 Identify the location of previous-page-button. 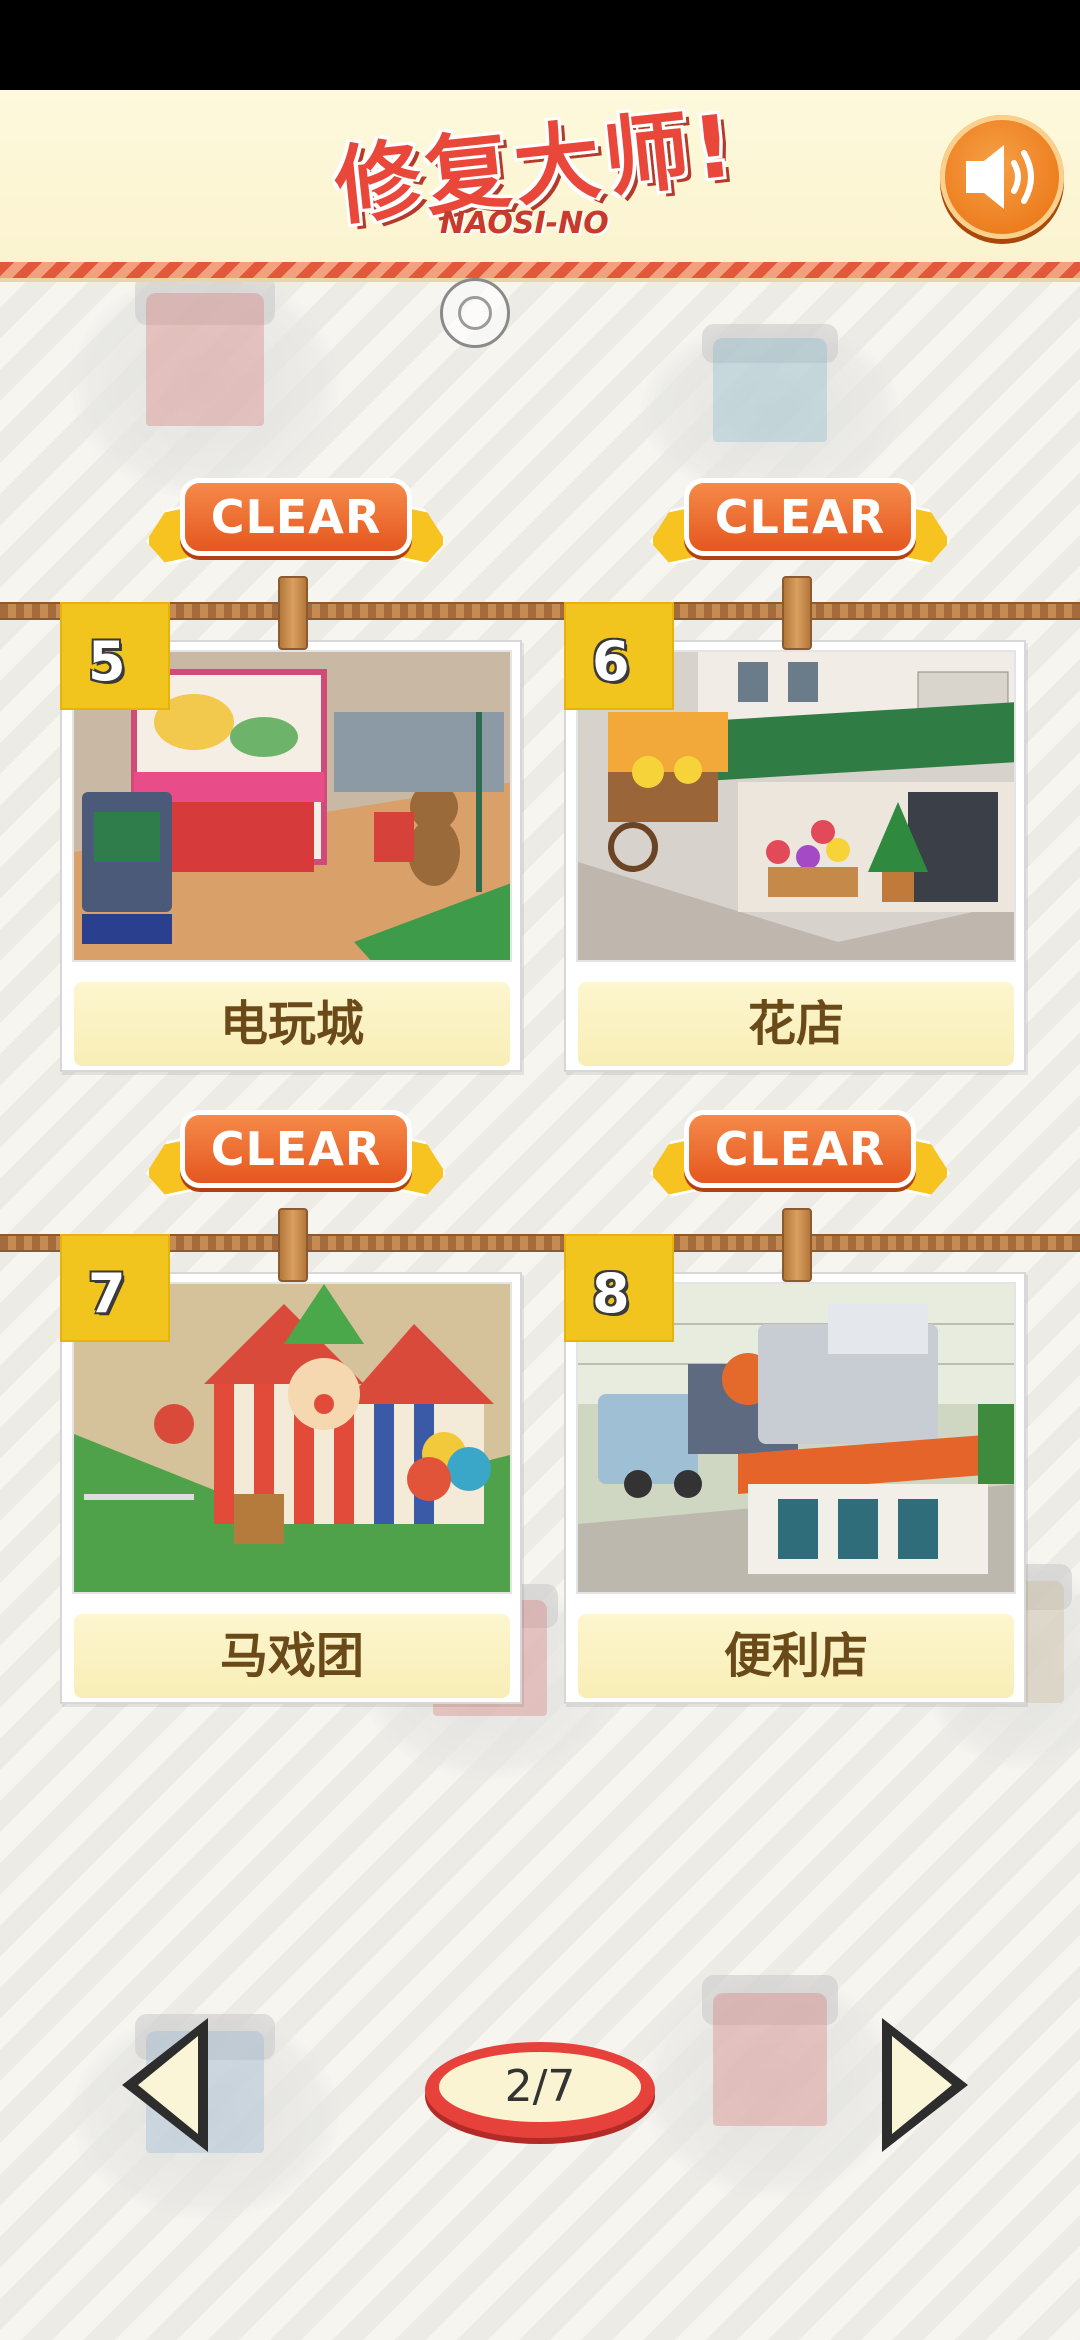
(167, 2085).